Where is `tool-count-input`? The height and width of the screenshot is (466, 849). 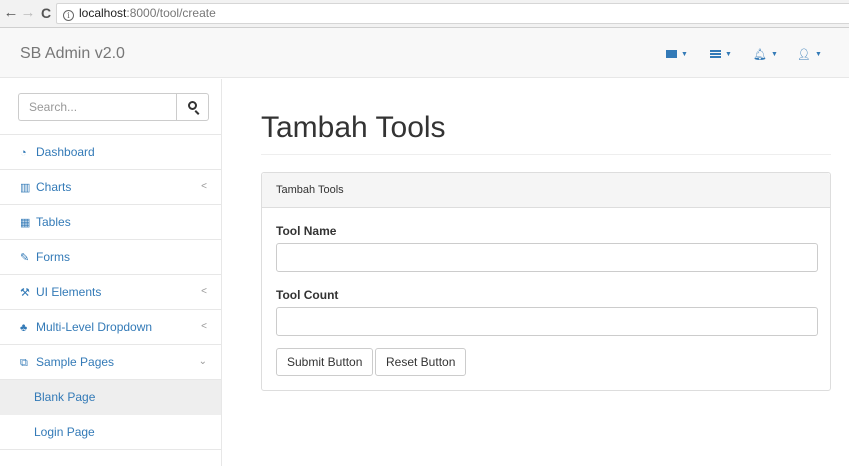 tool-count-input is located at coordinates (547, 321).